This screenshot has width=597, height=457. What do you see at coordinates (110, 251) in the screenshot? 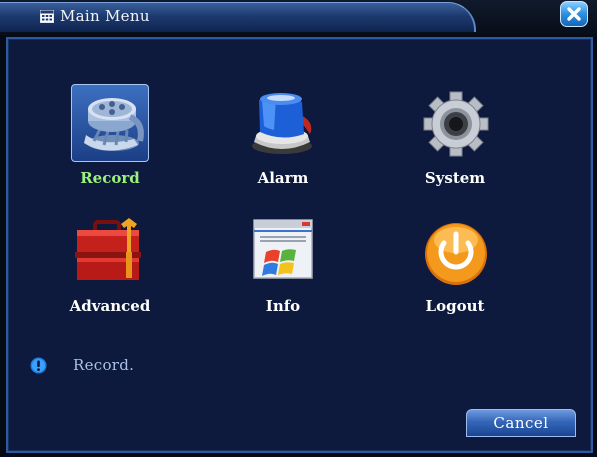
I see `toolbox-icon` at bounding box center [110, 251].